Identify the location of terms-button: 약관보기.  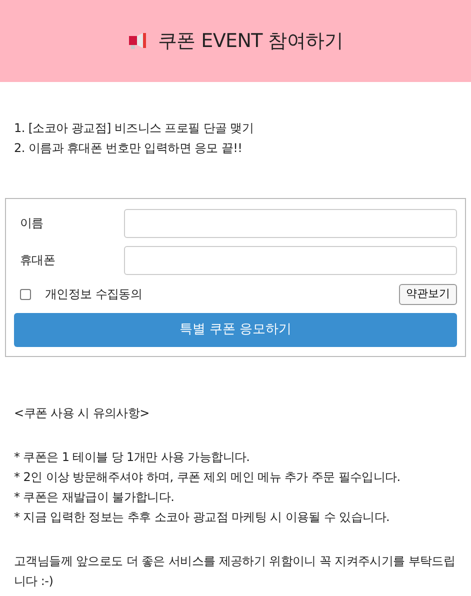
(428, 294).